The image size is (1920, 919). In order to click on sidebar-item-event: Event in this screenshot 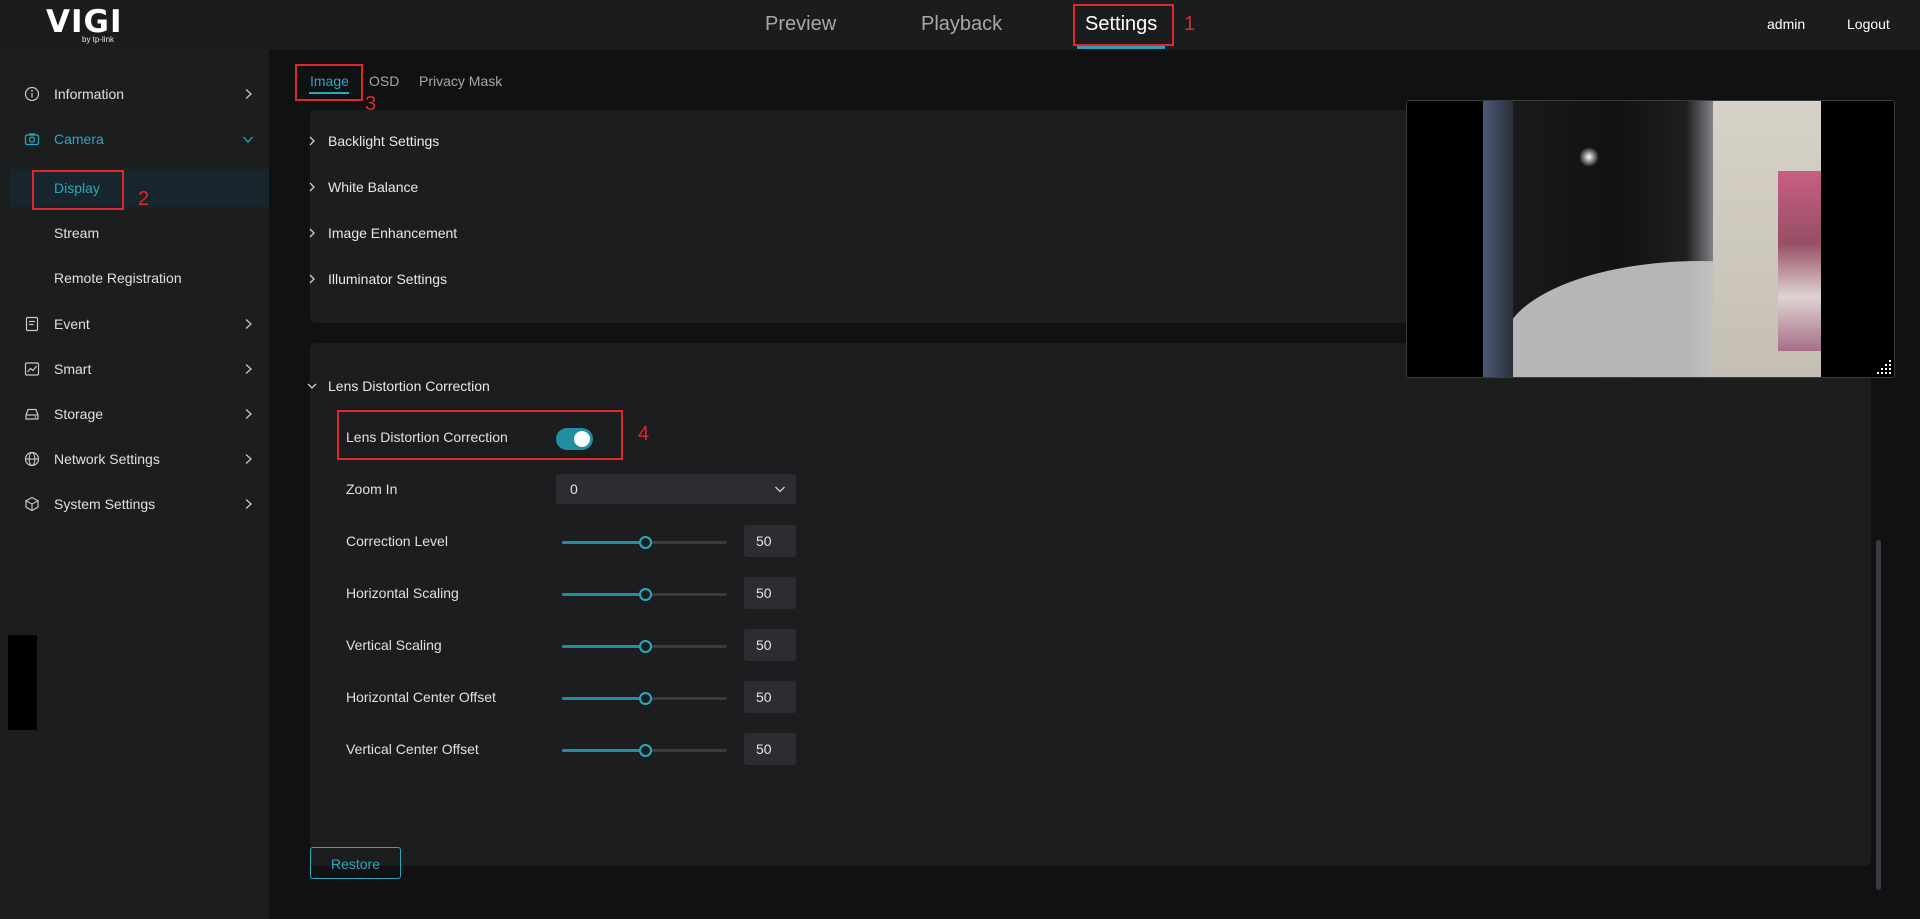, I will do `click(134, 324)`.